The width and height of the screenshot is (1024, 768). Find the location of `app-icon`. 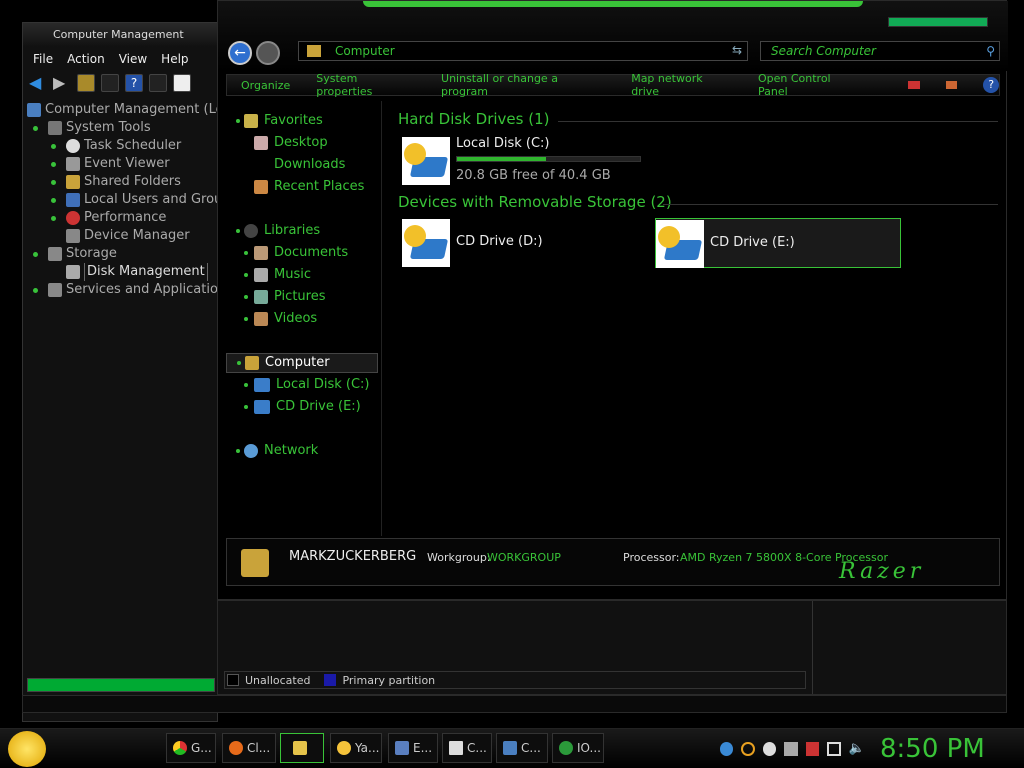

app-icon is located at coordinates (402, 748).